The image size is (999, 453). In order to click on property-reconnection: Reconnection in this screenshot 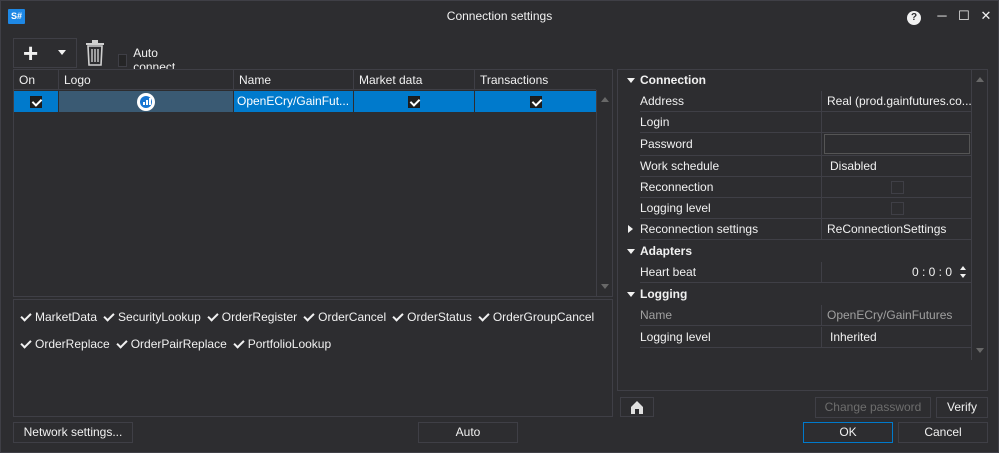, I will do `click(795, 187)`.